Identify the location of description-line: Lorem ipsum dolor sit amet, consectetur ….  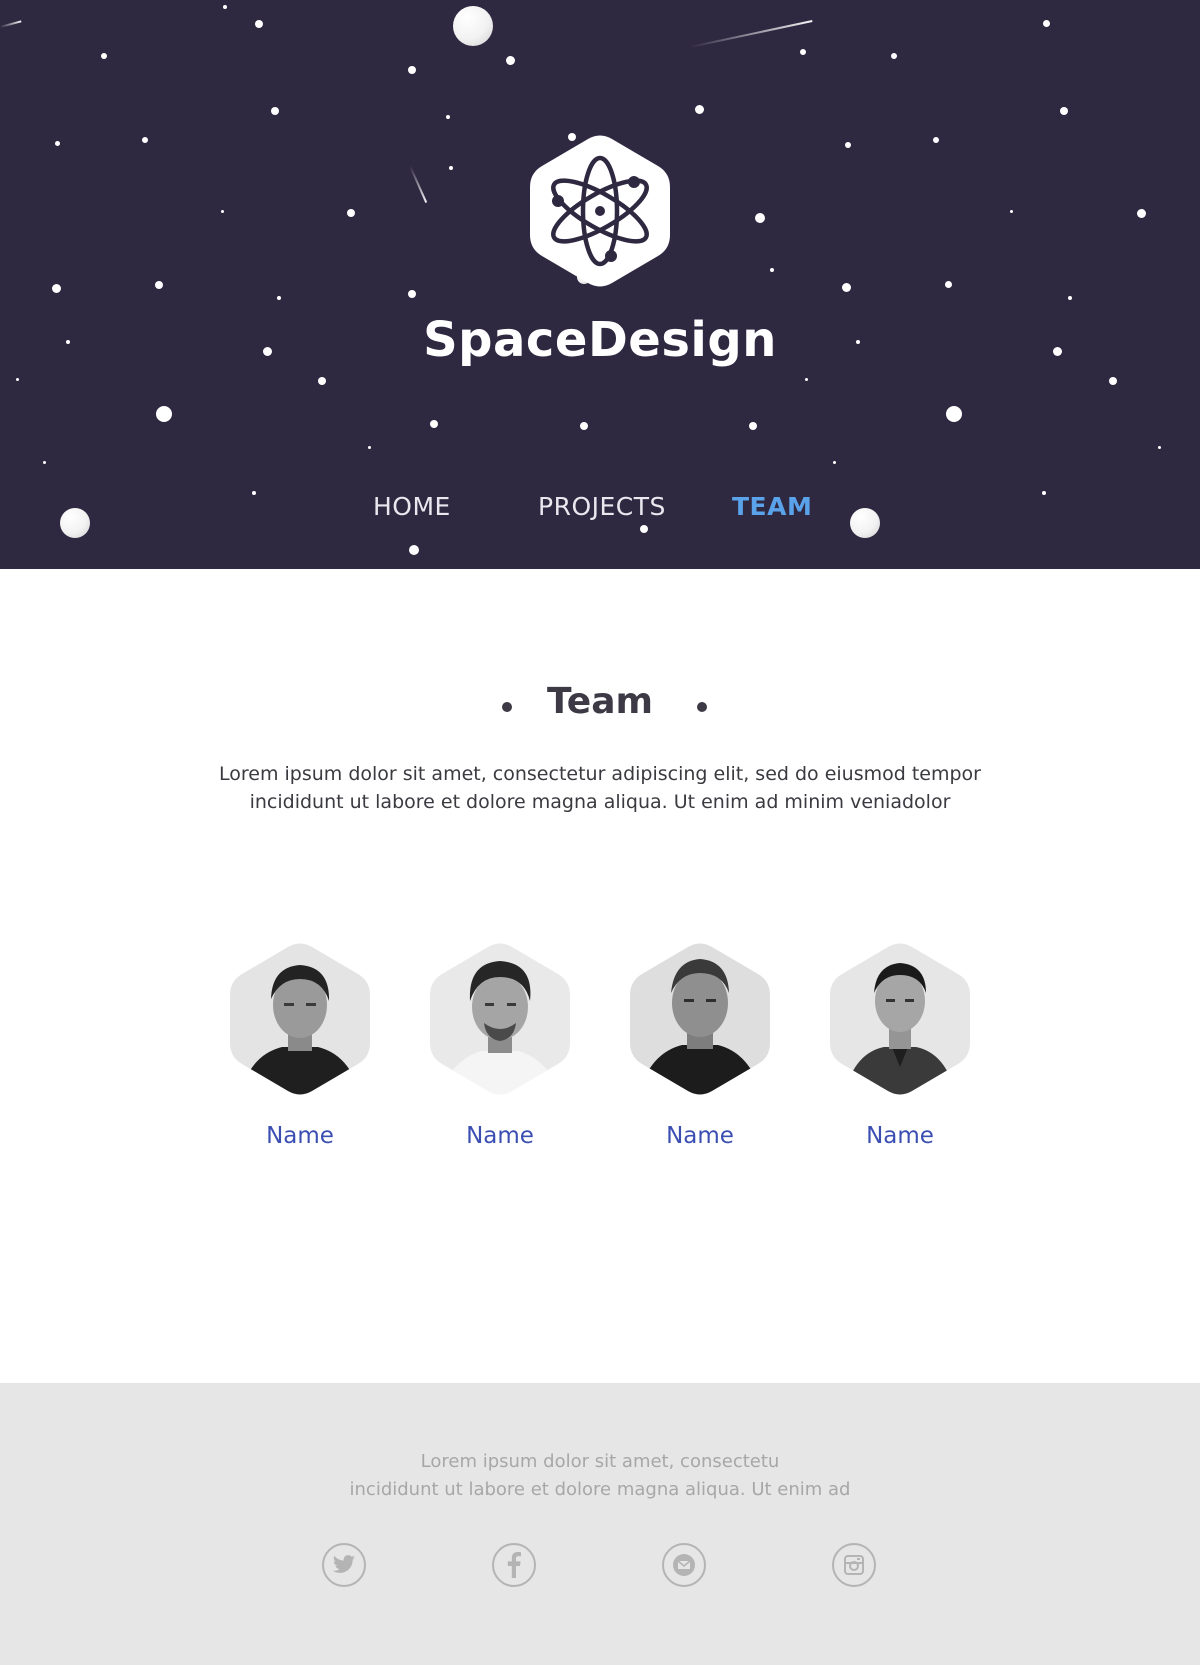
(599, 774).